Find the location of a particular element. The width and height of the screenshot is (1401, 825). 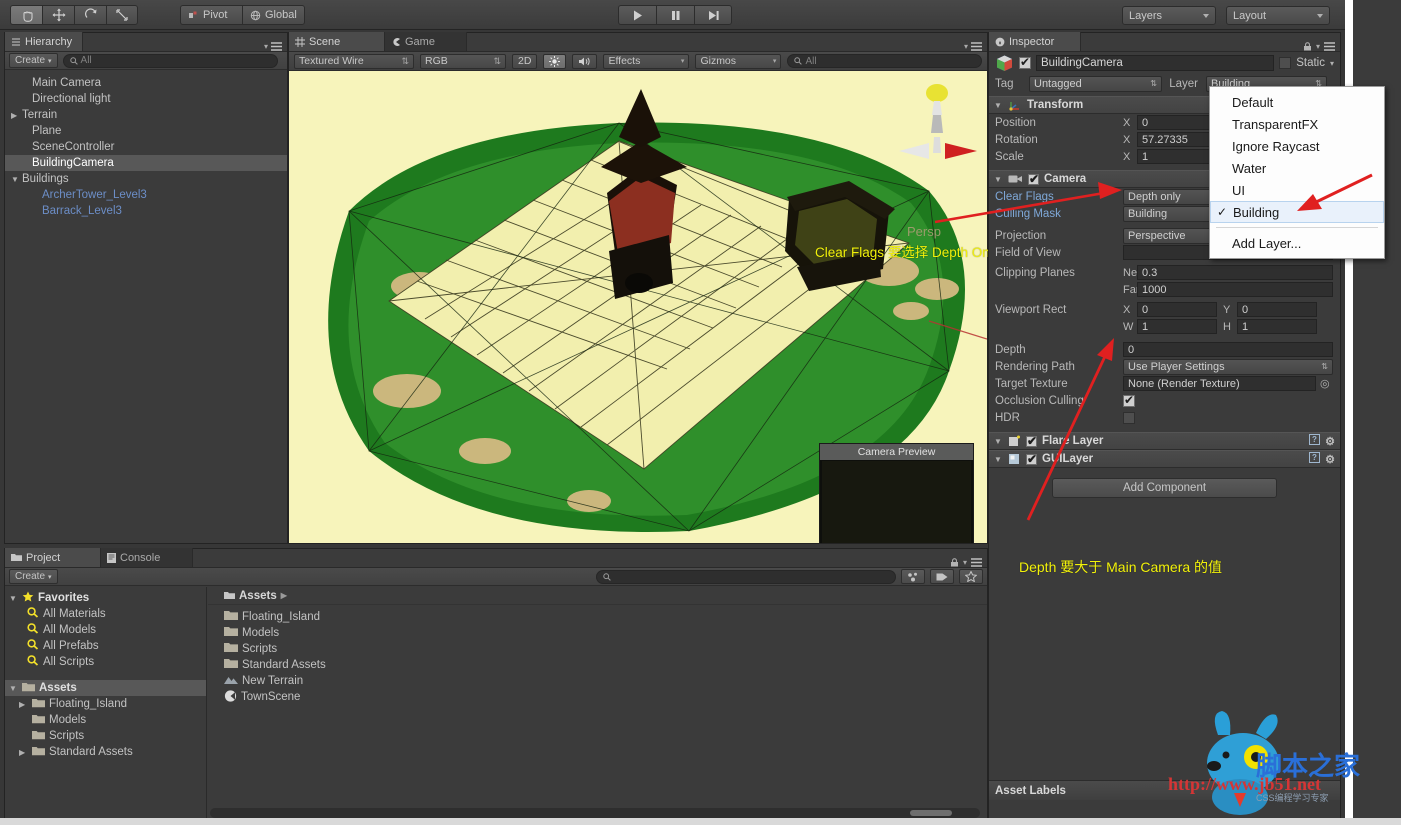

toggle-2d-button: 2D is located at coordinates (525, 61).